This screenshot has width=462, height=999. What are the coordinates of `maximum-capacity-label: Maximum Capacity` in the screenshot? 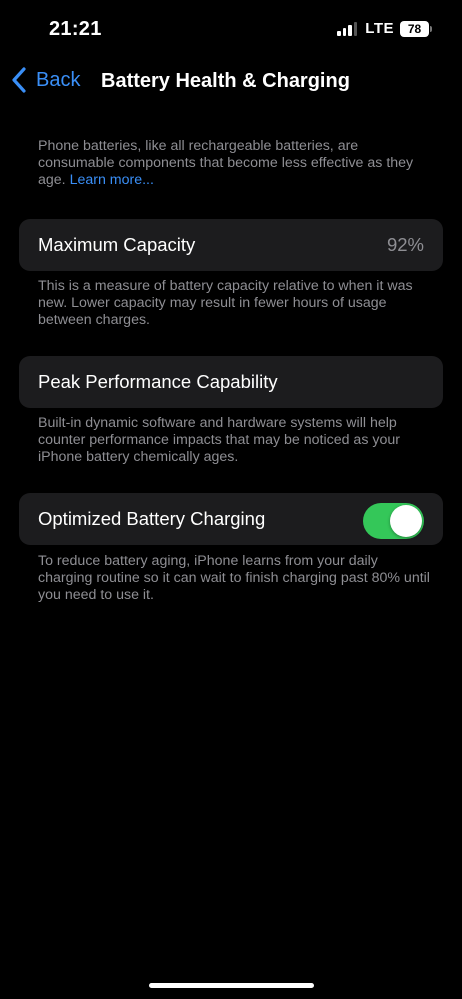 It's located at (117, 244).